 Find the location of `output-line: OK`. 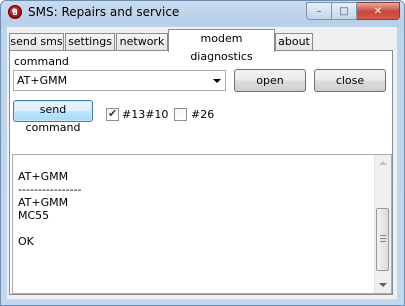

output-line: OK is located at coordinates (26, 241).